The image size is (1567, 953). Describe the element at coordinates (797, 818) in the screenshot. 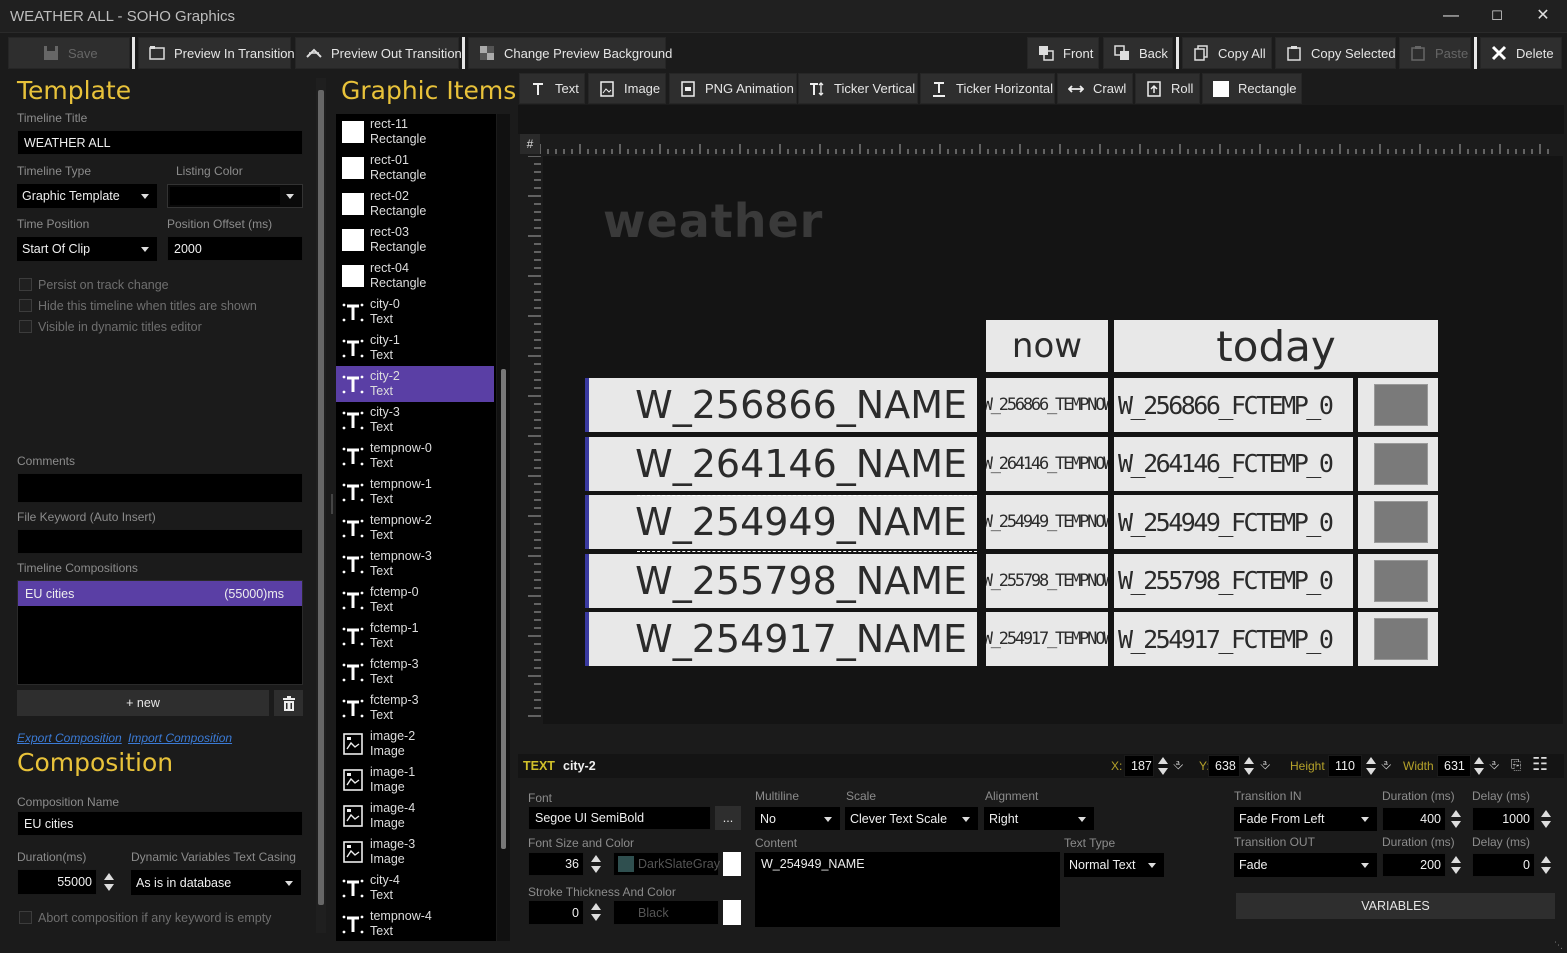

I see `multiline-select: No` at that location.